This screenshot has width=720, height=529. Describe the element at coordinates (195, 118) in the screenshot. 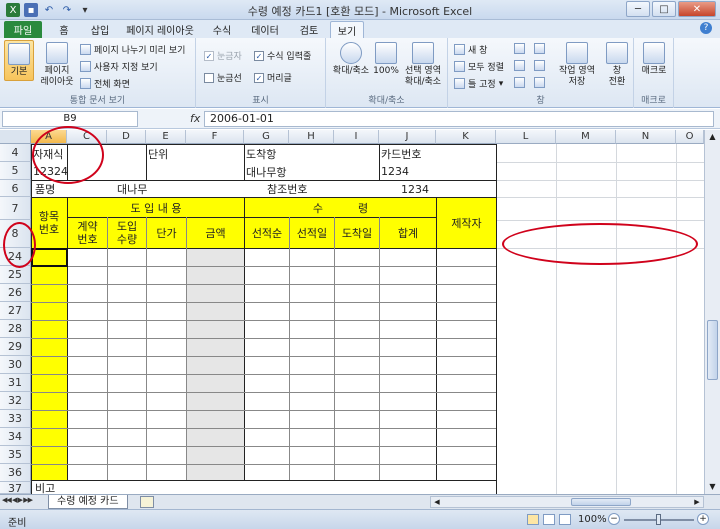

I see `insert-function-icon: fx` at that location.